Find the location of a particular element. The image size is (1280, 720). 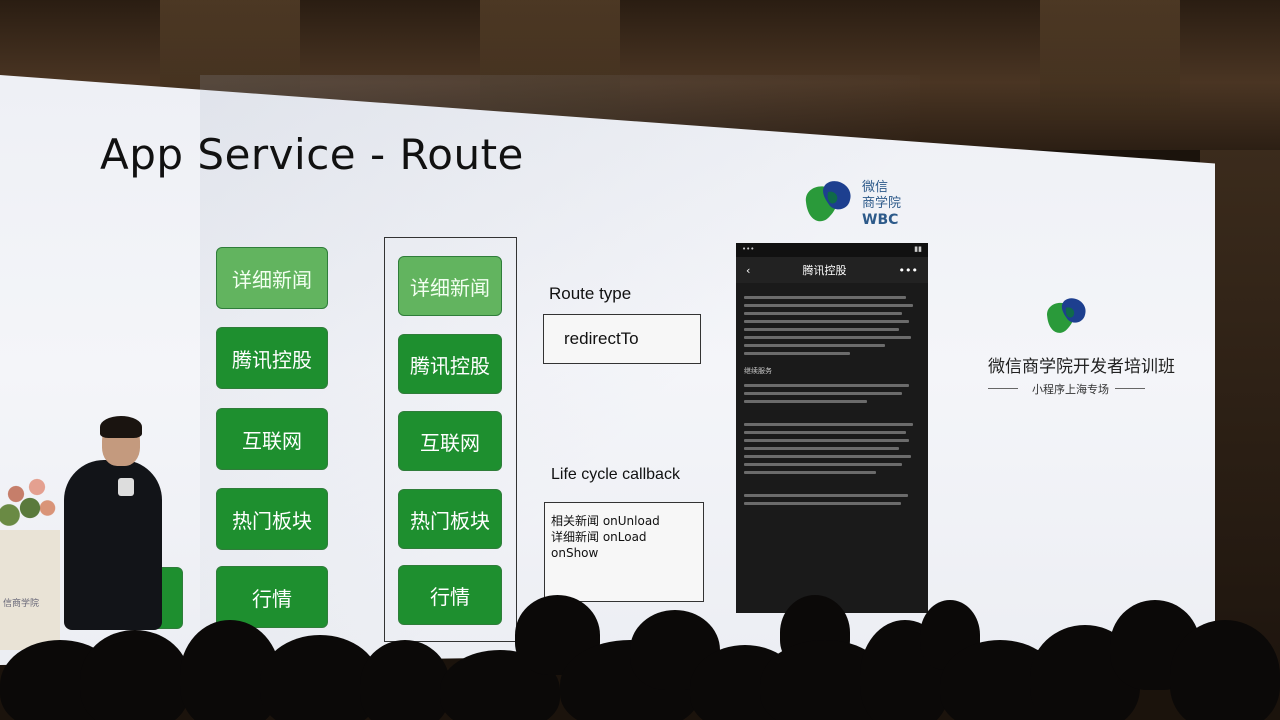

lifecycle-label: Life cycle callback is located at coordinates (615, 474).